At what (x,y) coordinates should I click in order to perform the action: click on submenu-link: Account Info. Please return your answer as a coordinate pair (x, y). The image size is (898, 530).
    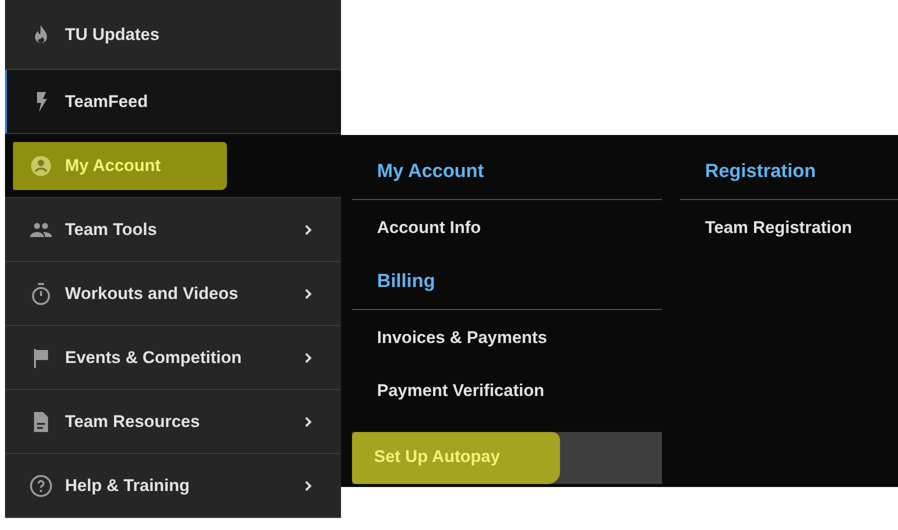
    Looking at the image, I should click on (507, 242).